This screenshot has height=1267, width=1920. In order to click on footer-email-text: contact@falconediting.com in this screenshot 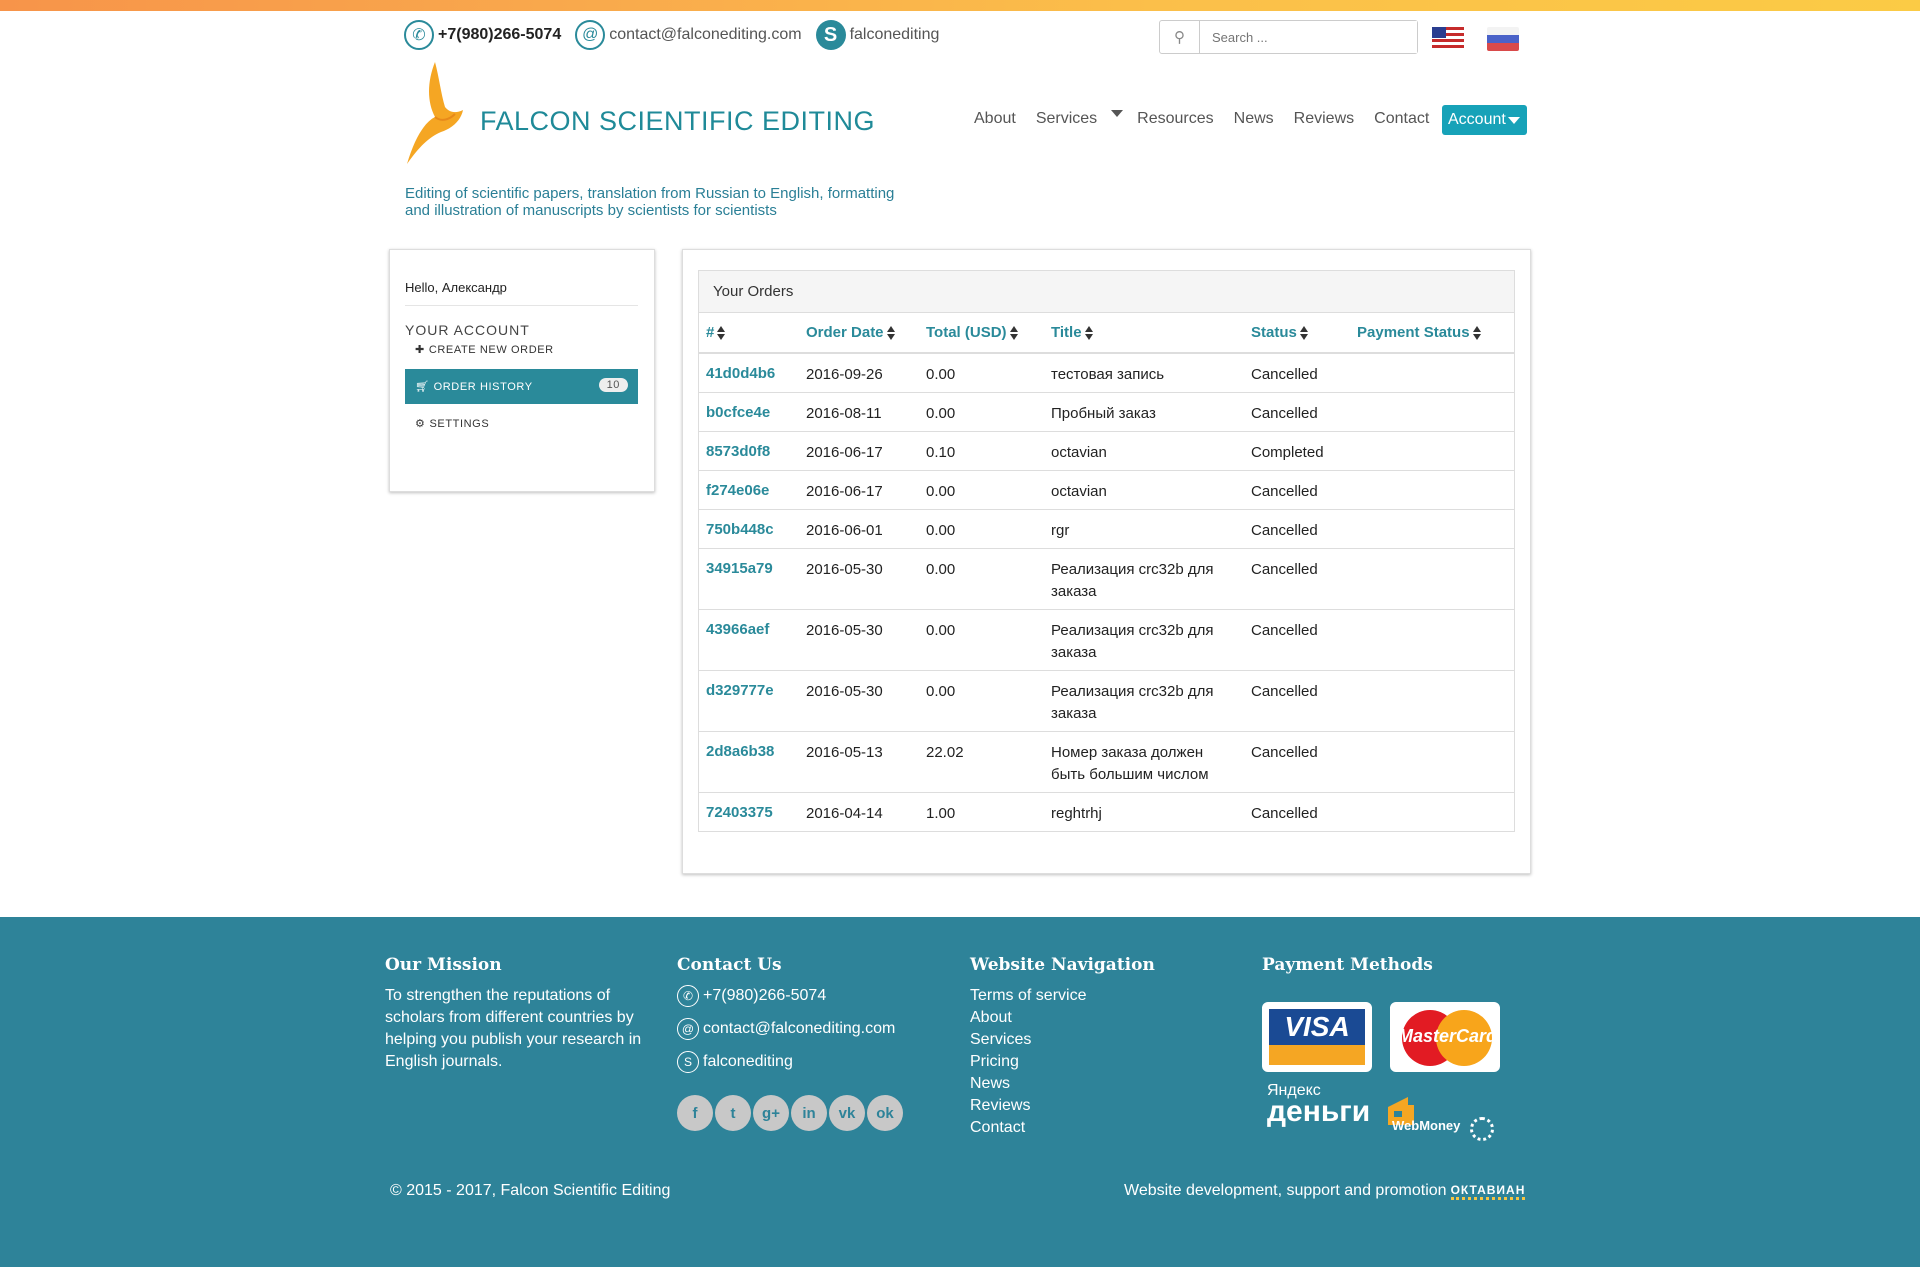, I will do `click(799, 1028)`.